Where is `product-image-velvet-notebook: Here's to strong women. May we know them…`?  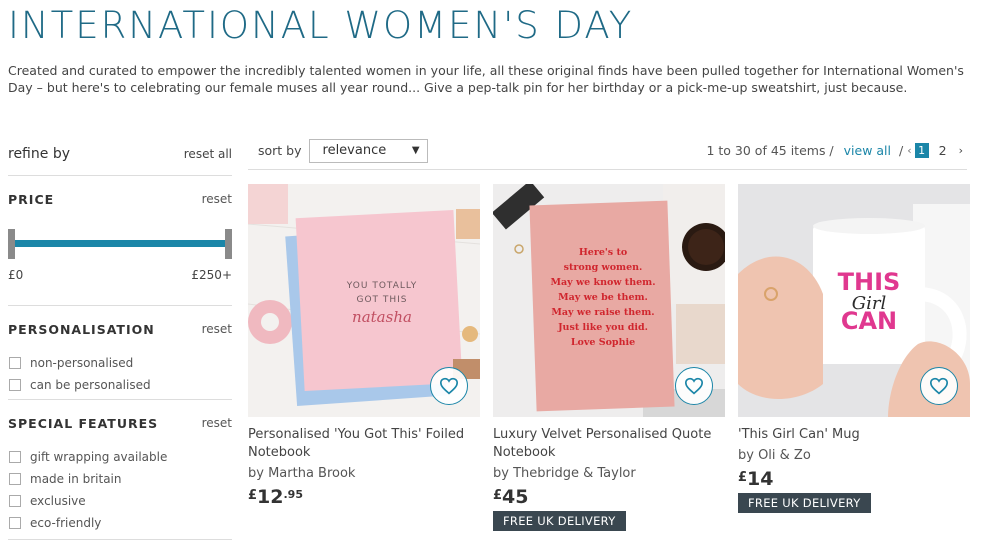 product-image-velvet-notebook: Here's to strong women. May we know them… is located at coordinates (609, 300).